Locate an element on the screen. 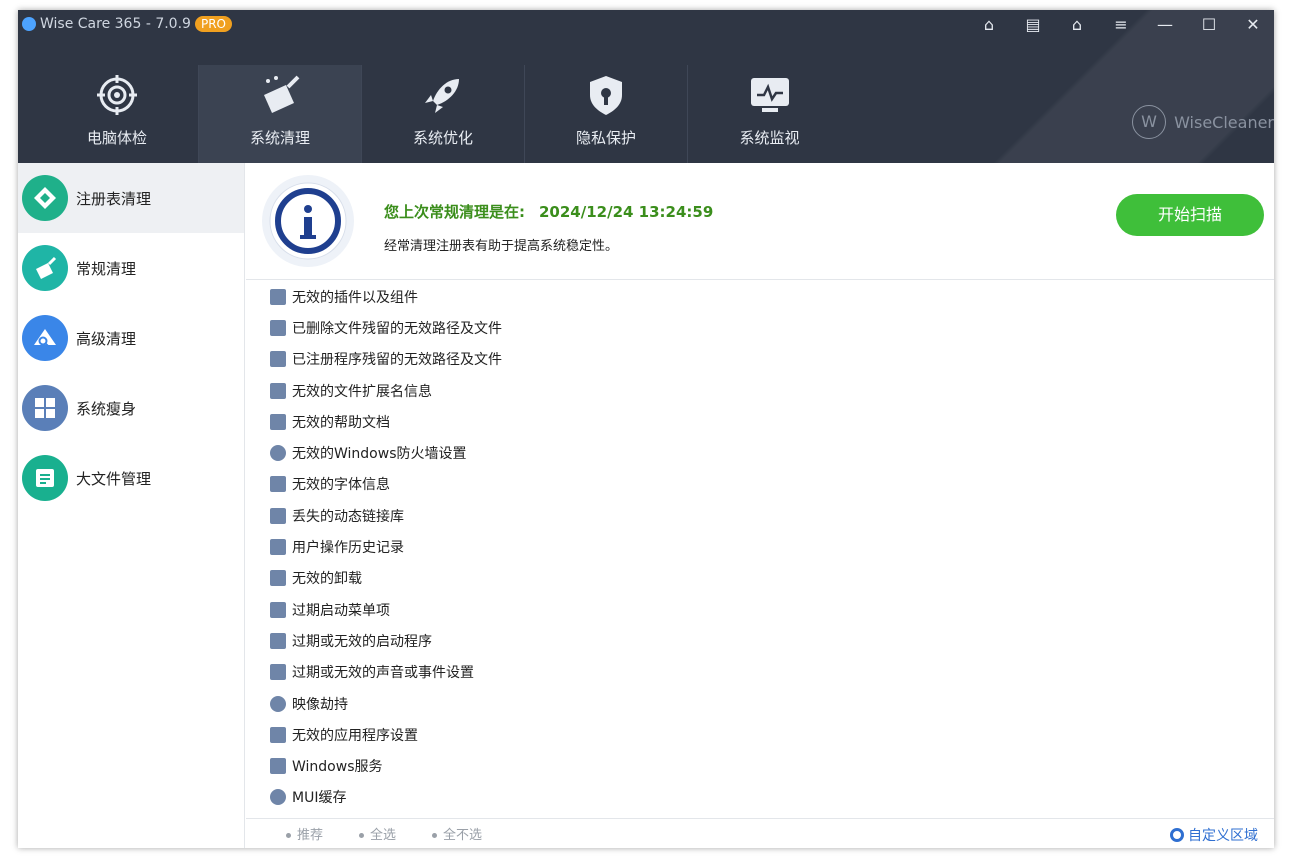 This screenshot has width=1294, height=867. list-item: 无效的Windows防火墙设置 is located at coordinates (760, 452).